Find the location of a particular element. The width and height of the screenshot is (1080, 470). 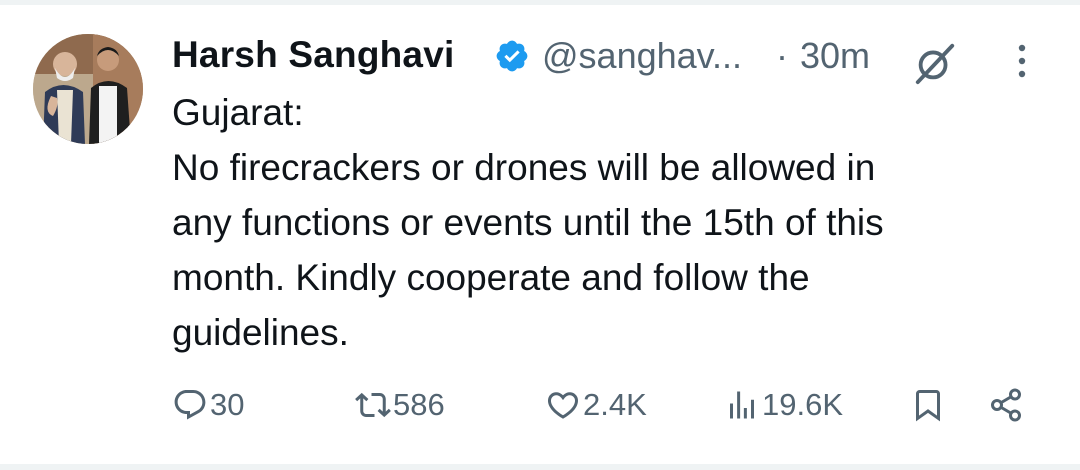

reply-count: 30 is located at coordinates (227, 404).